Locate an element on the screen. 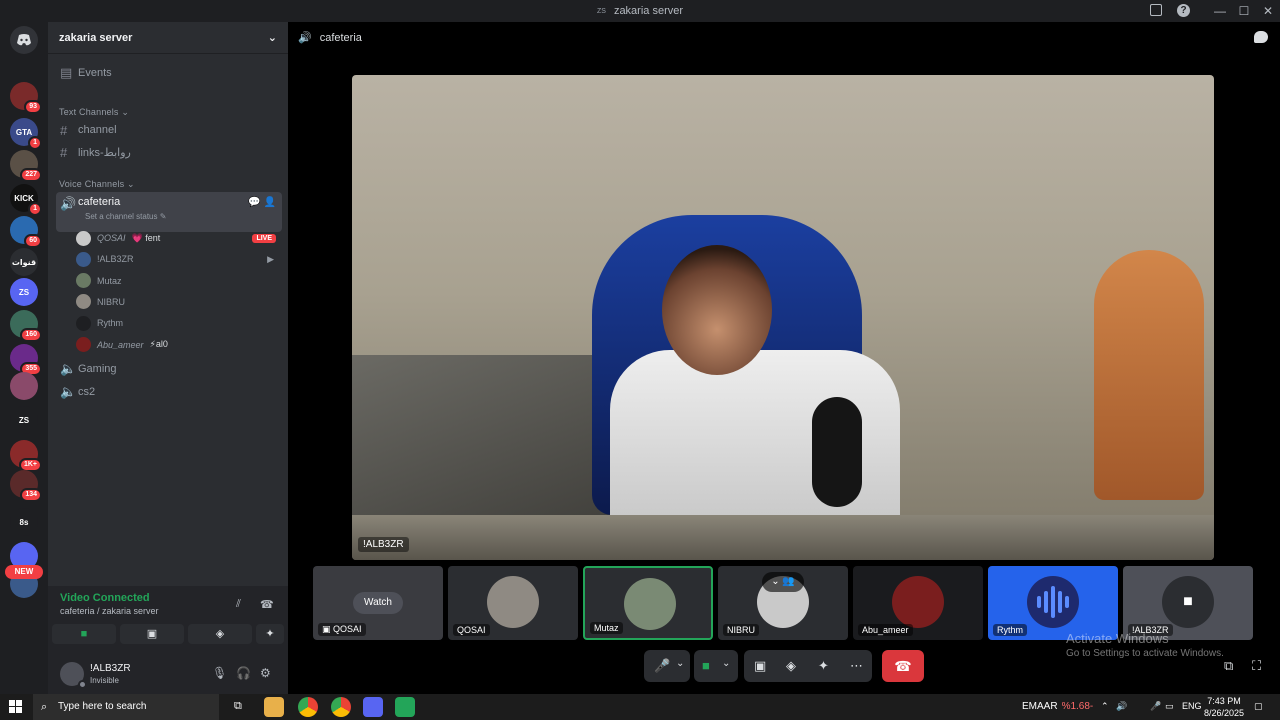 Image resolution: width=1280 pixels, height=720 pixels. server-icon: 93 is located at coordinates (26, 98).